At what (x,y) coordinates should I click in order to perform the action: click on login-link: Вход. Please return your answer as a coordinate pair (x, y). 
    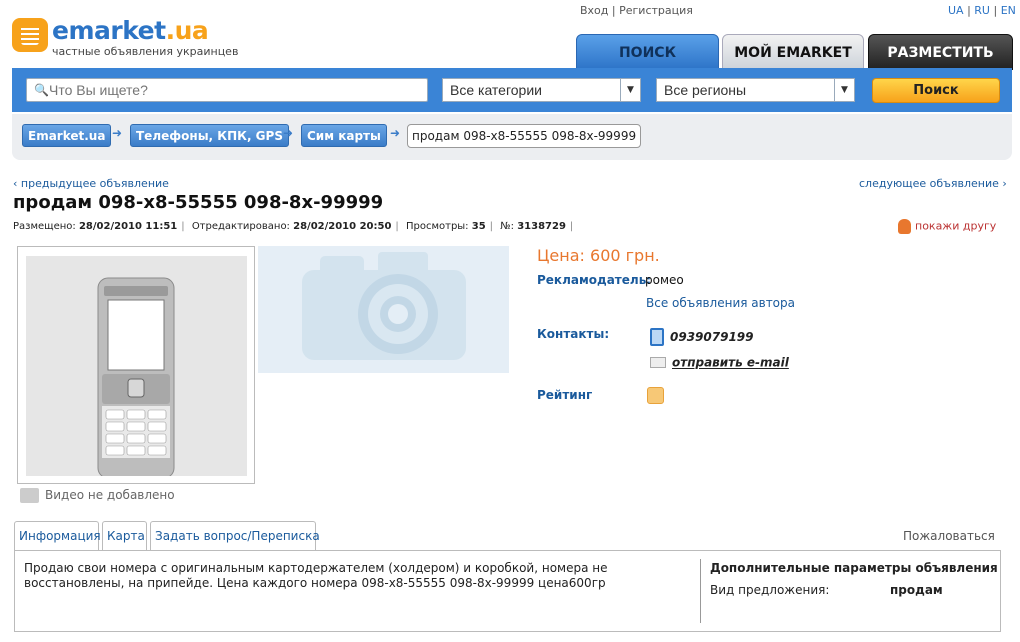
    Looking at the image, I should click on (594, 10).